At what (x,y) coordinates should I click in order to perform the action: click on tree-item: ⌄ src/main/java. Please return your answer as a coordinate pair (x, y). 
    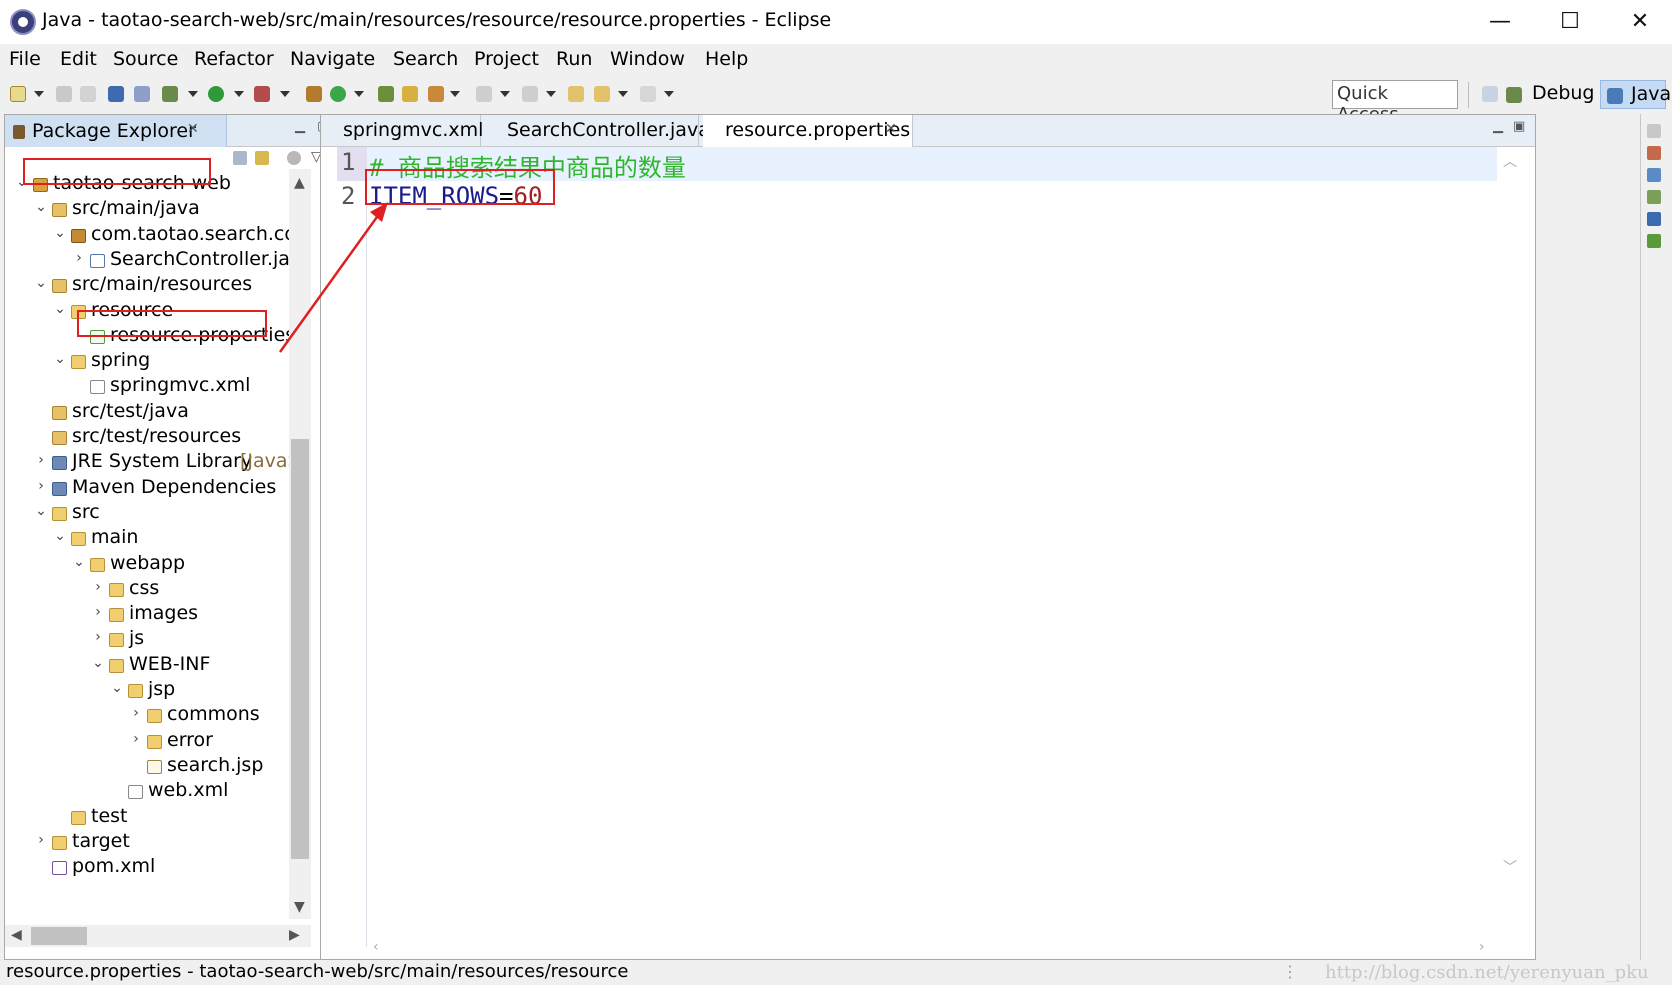
    Looking at the image, I should click on (158, 209).